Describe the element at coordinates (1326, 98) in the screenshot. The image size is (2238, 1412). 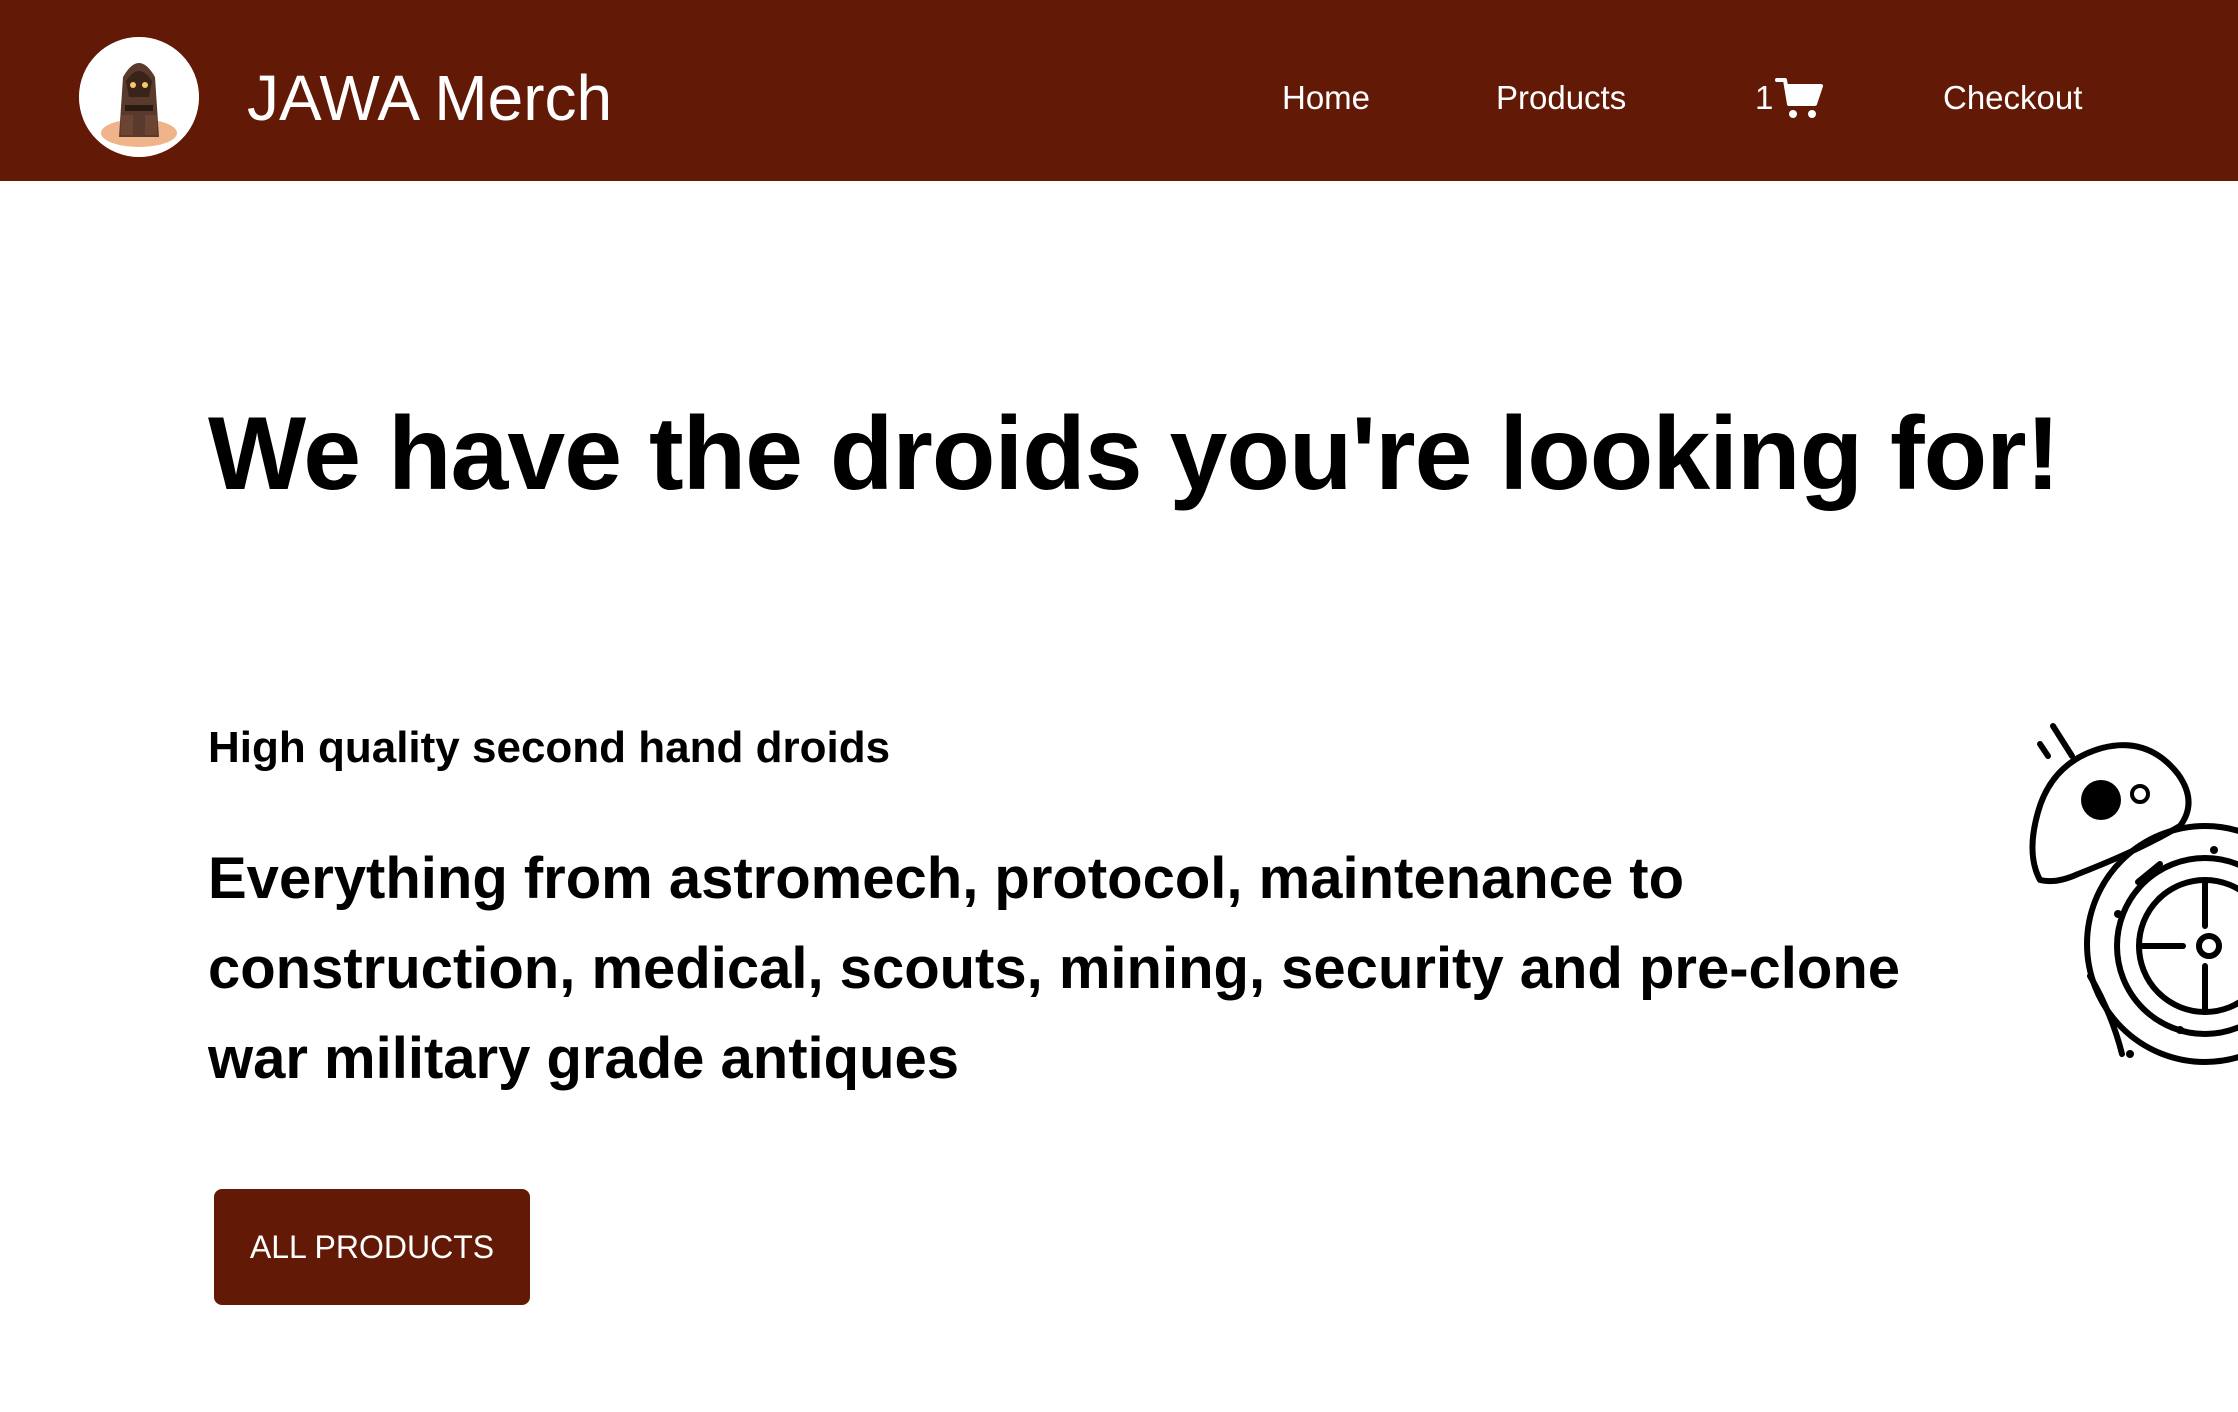
I see `nav-home-link: Home` at that location.